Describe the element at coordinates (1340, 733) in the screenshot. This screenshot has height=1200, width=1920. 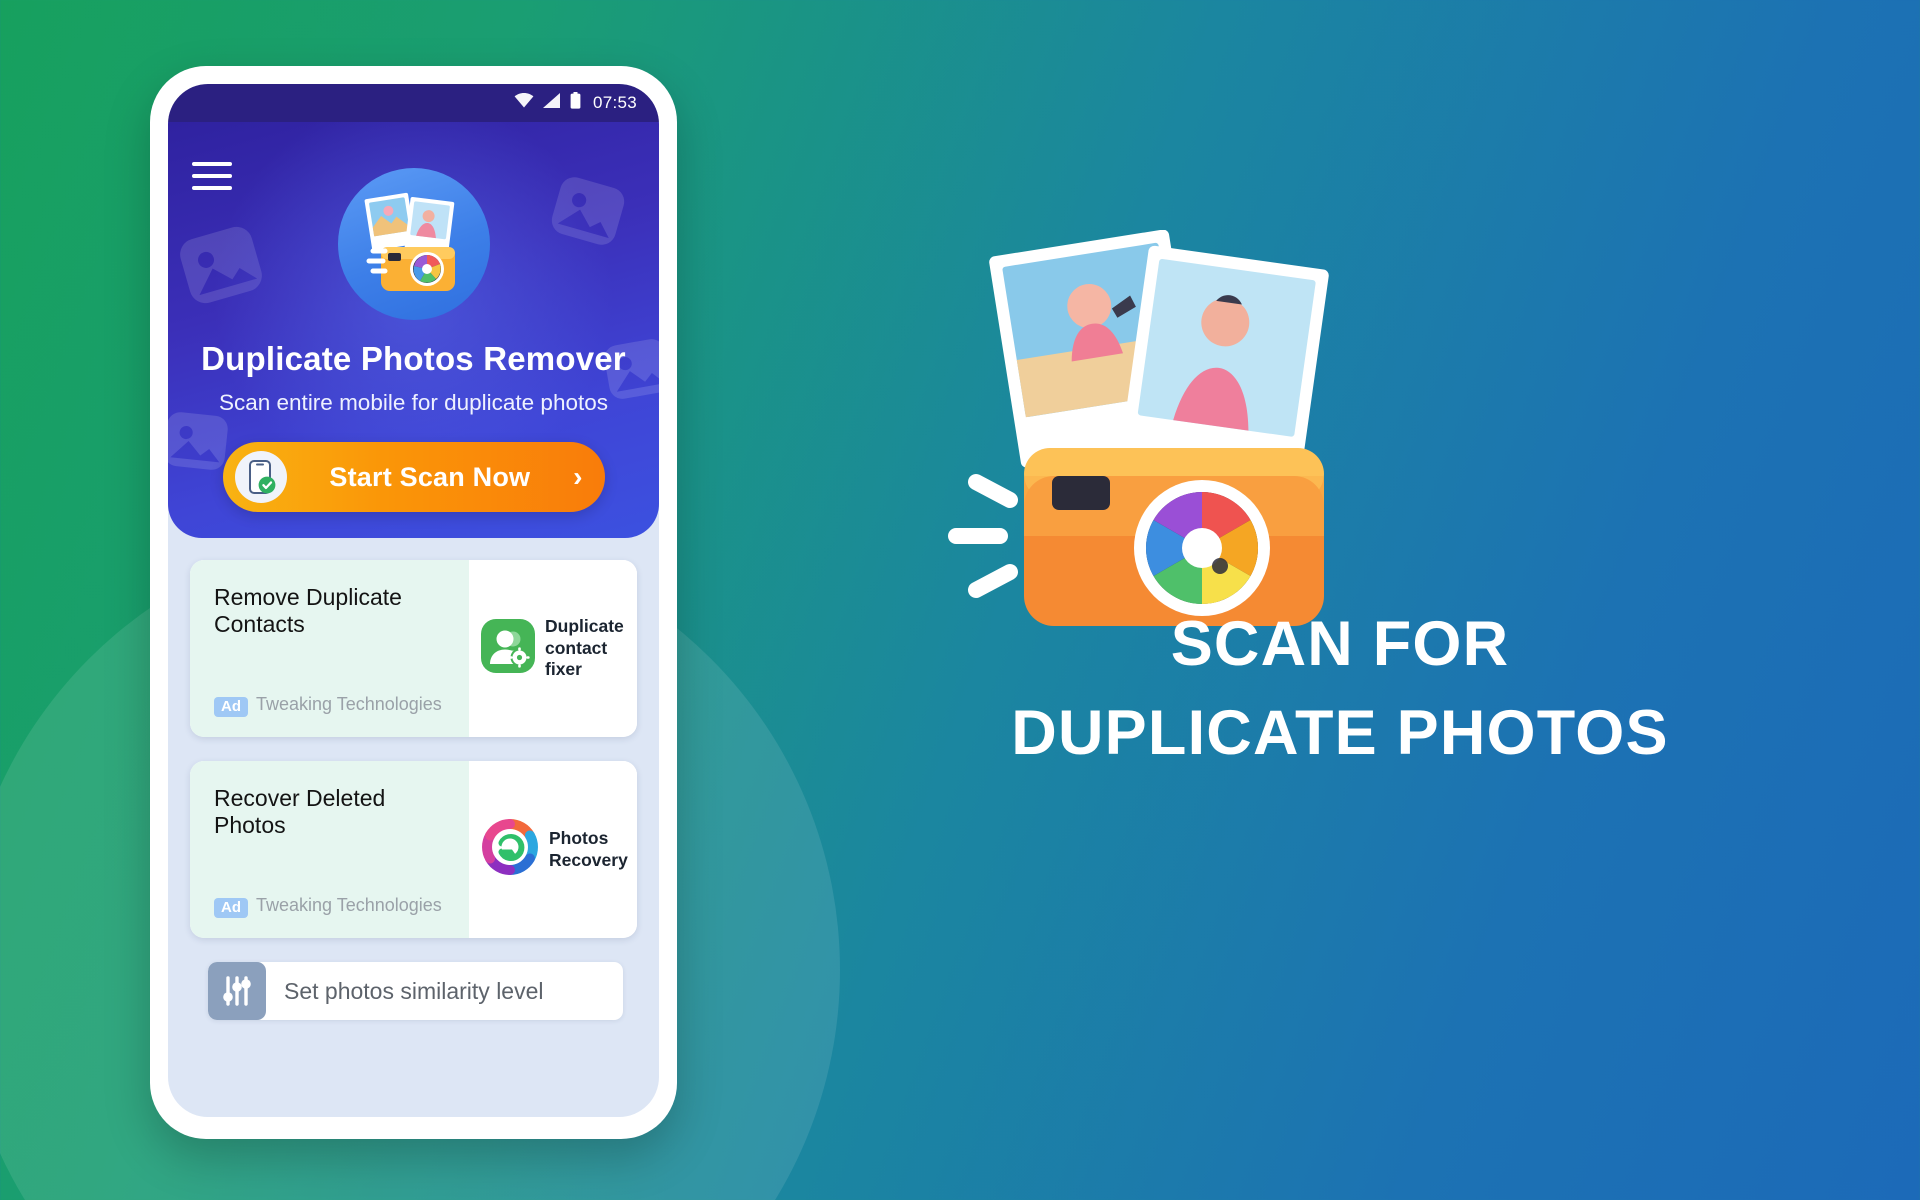
I see `promo-headline-line2: DUPLICATE PHOTOS` at that location.